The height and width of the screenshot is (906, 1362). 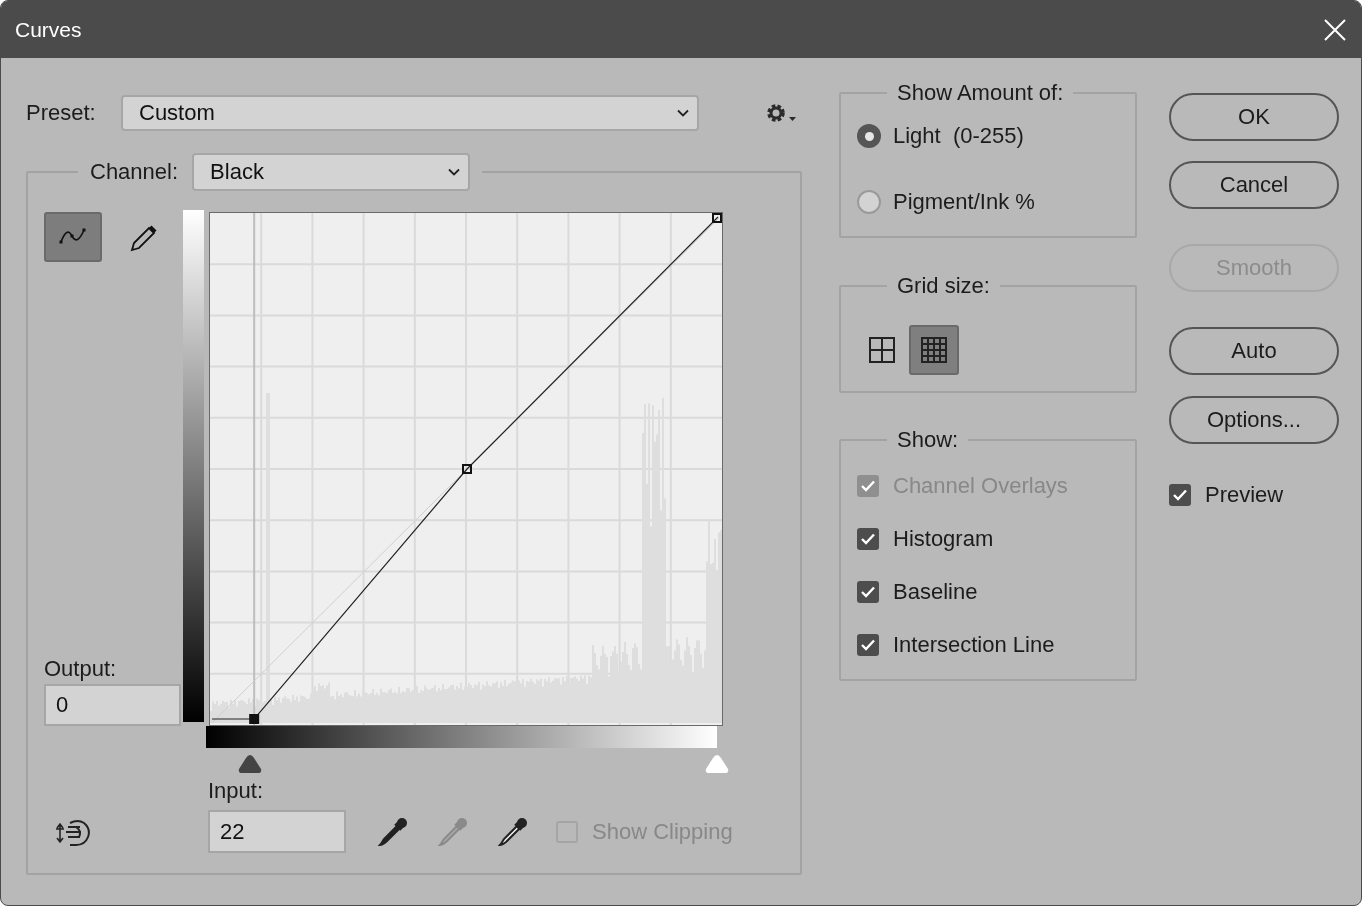 I want to click on preset-label: Preset:, so click(x=61, y=113).